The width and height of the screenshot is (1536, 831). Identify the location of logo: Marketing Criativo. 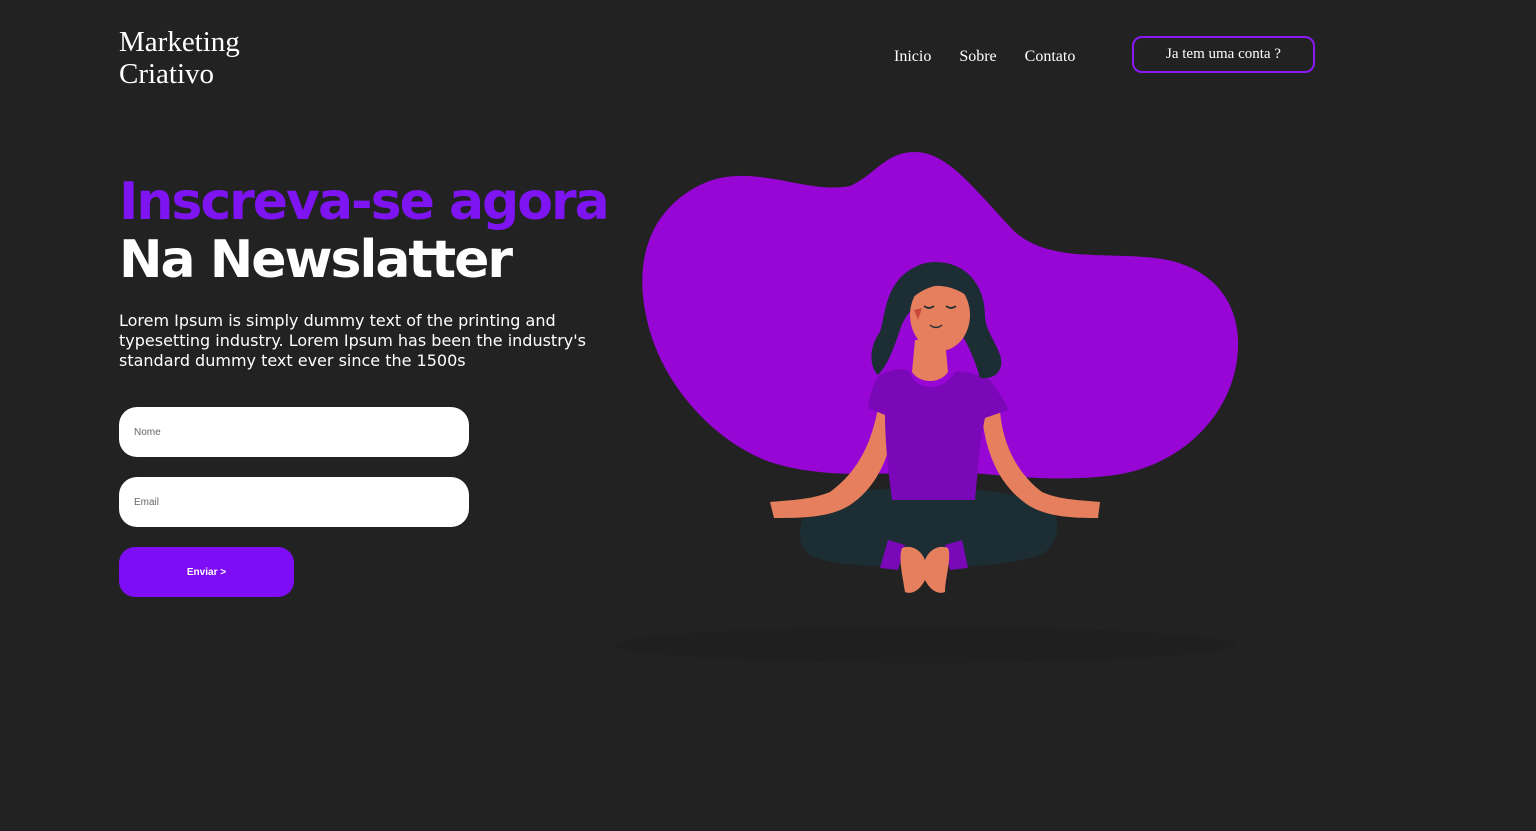
(179, 58).